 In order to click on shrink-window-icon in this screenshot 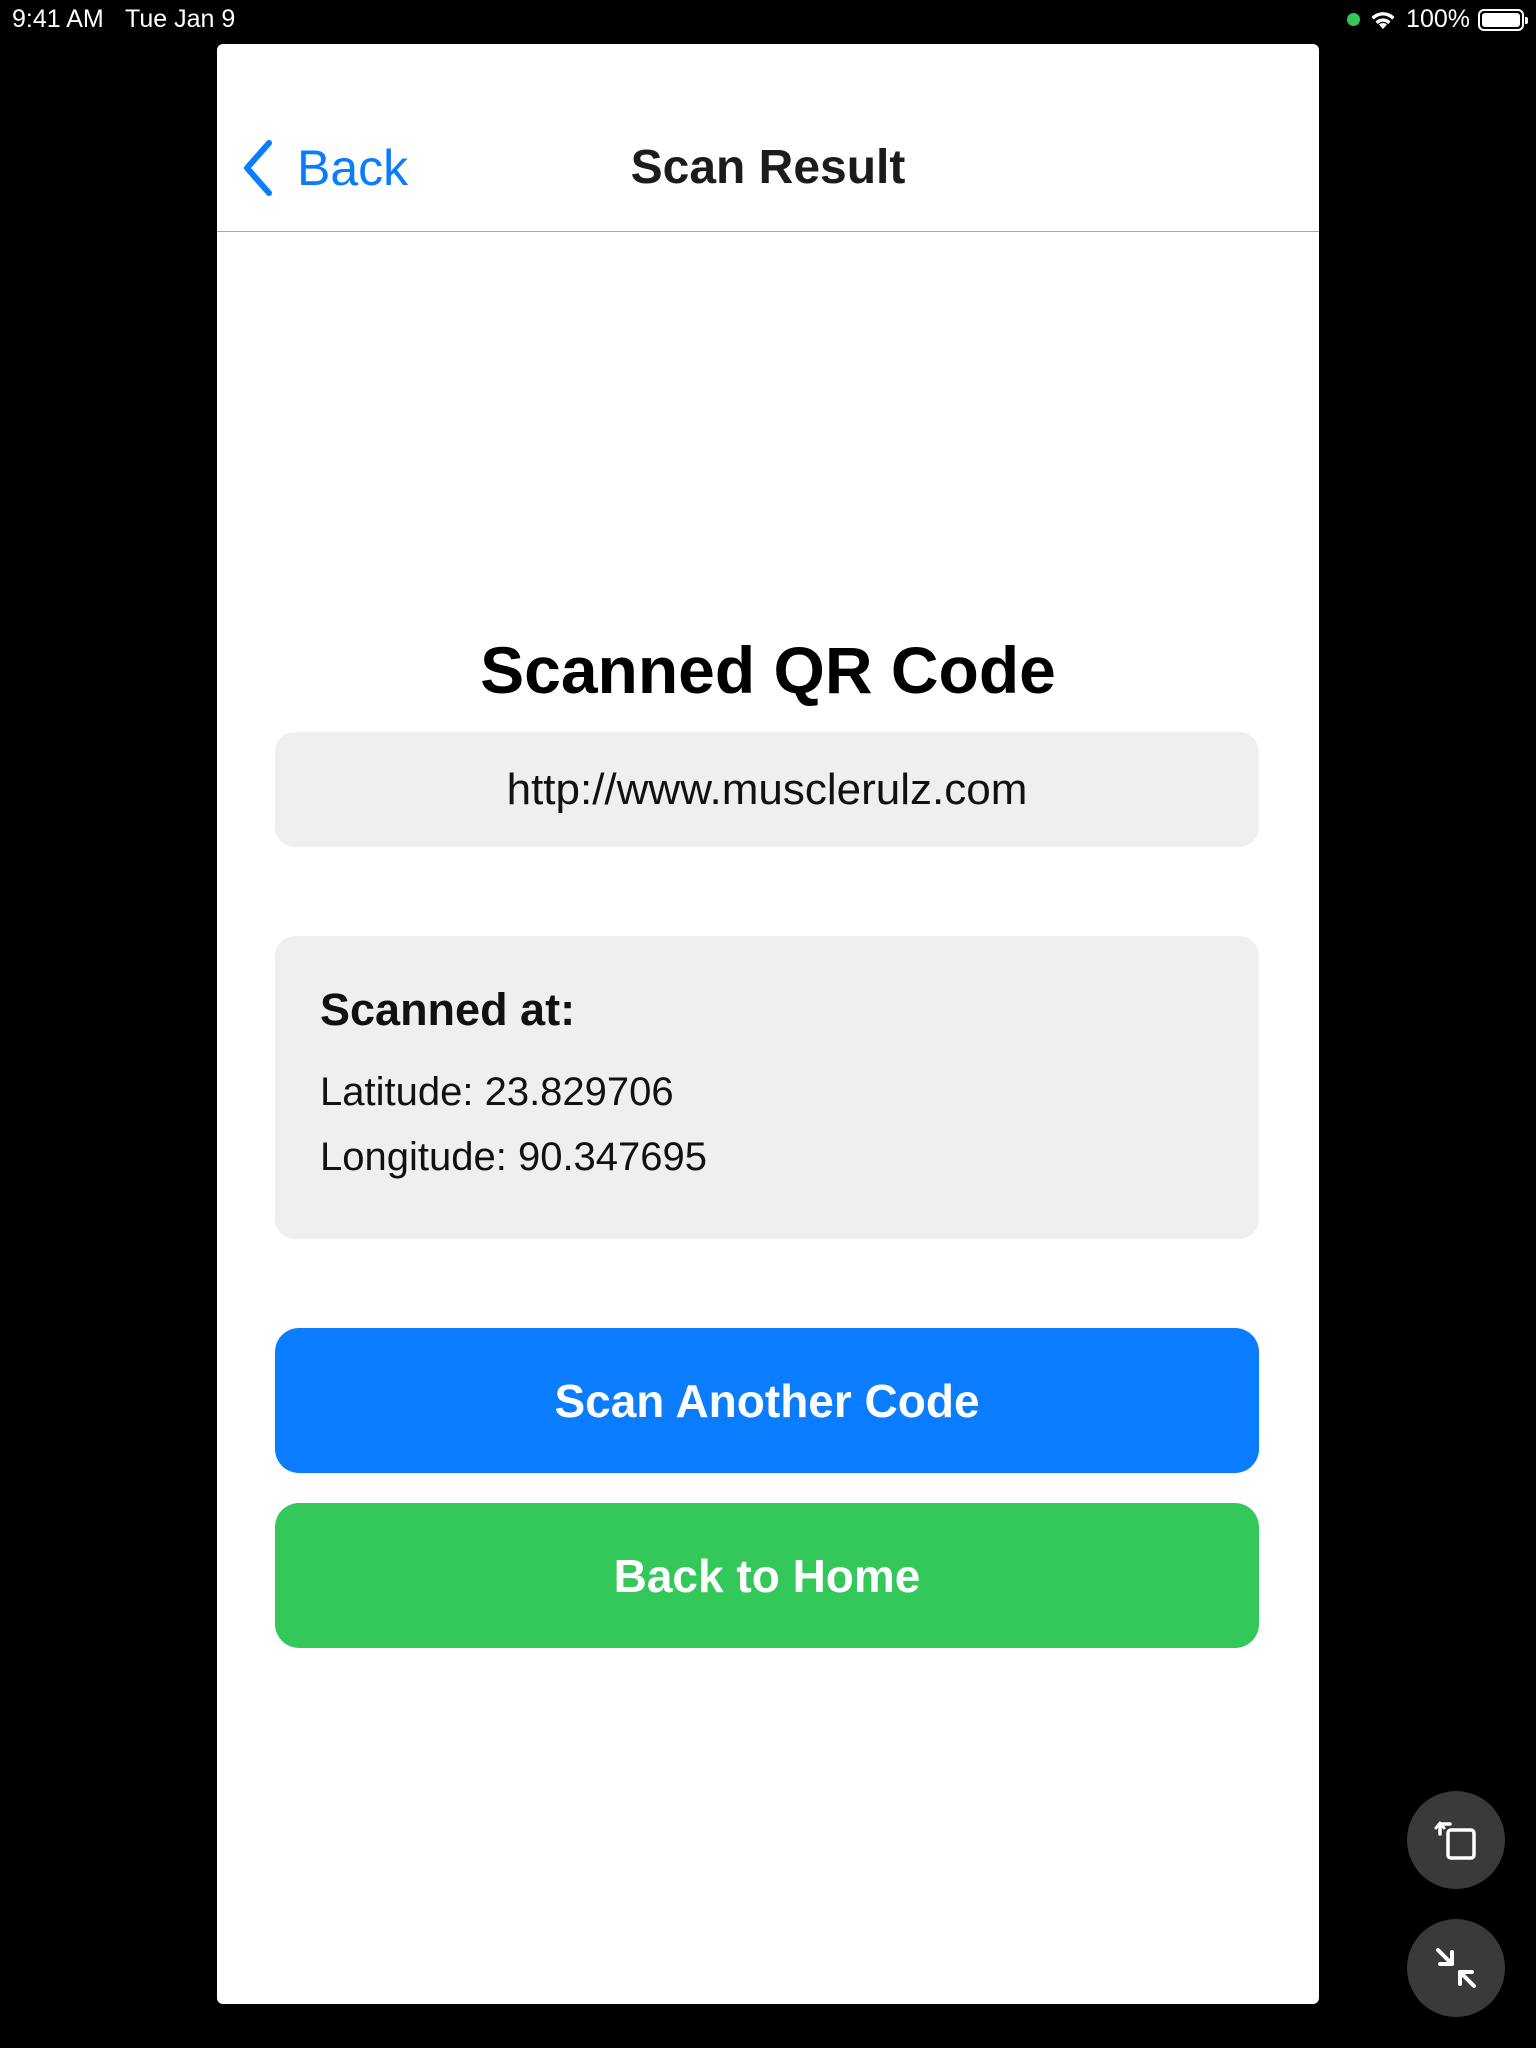, I will do `click(1456, 1968)`.